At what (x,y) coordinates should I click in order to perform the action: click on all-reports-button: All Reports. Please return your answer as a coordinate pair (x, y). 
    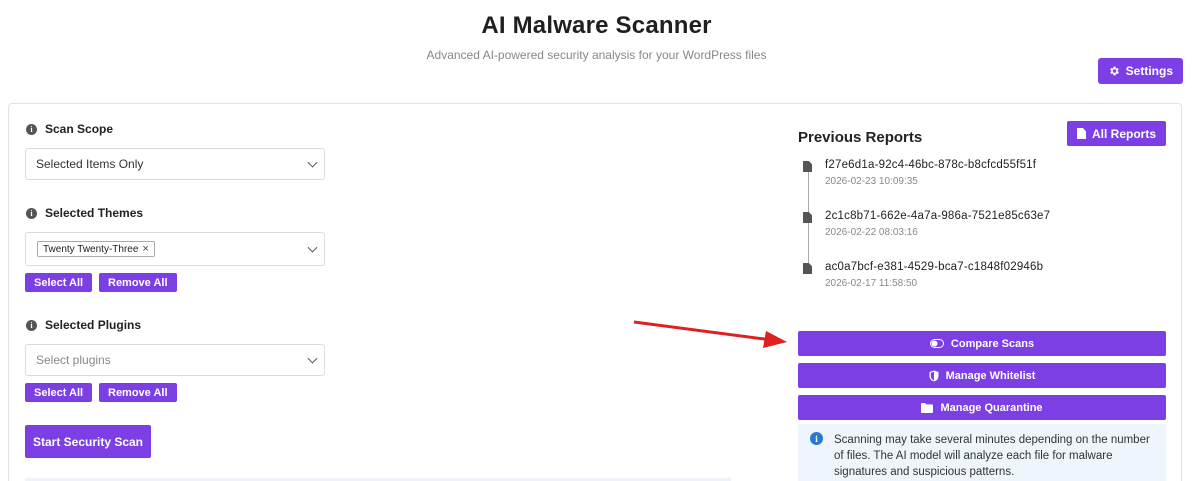
    Looking at the image, I should click on (1116, 133).